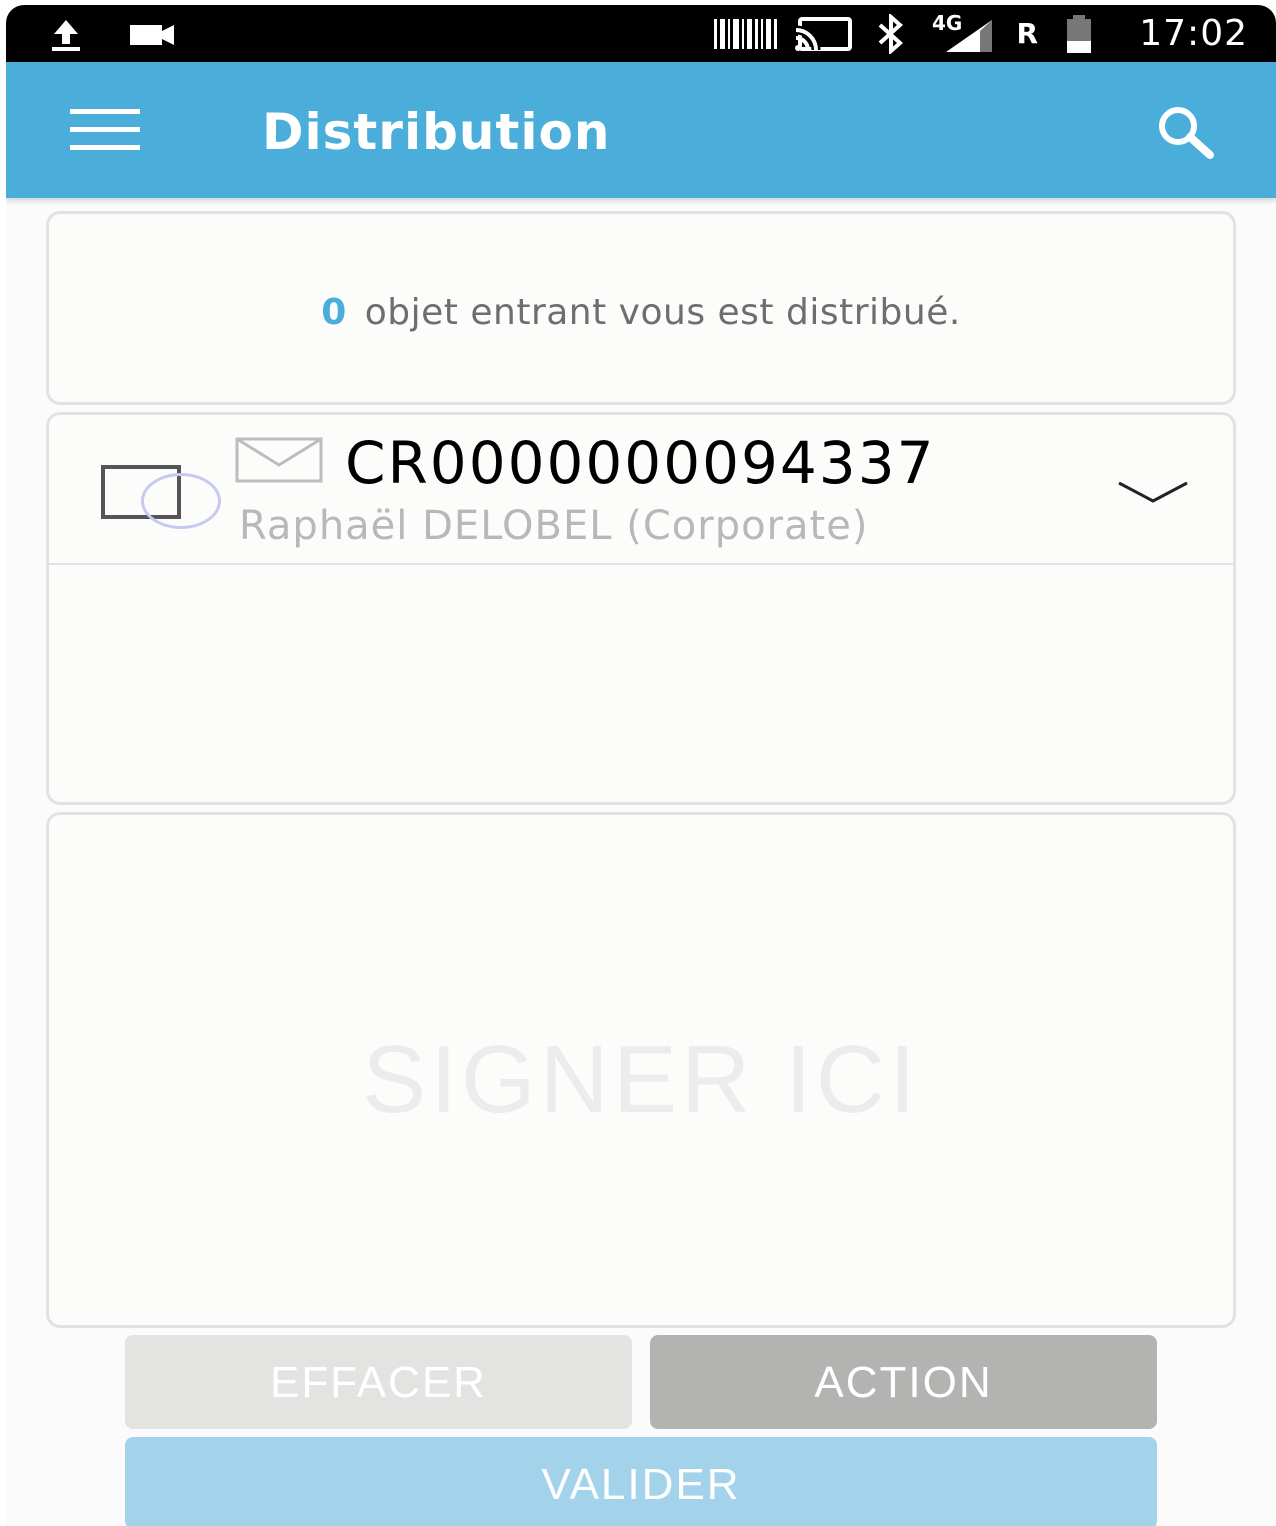 The width and height of the screenshot is (1276, 1526). Describe the element at coordinates (965, 33) in the screenshot. I see `signal-icon: 4G` at that location.